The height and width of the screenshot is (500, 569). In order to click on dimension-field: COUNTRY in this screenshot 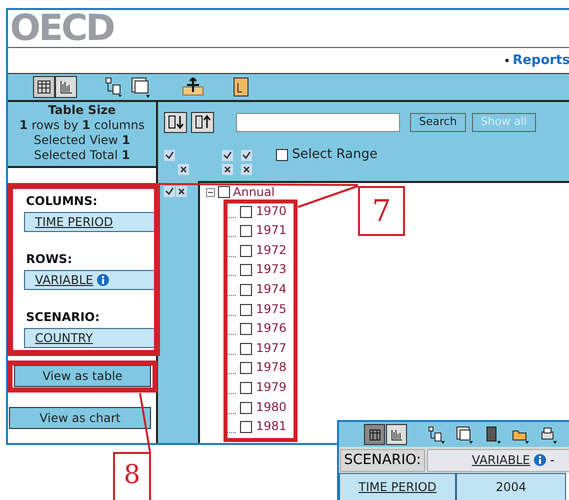, I will do `click(90, 338)`.